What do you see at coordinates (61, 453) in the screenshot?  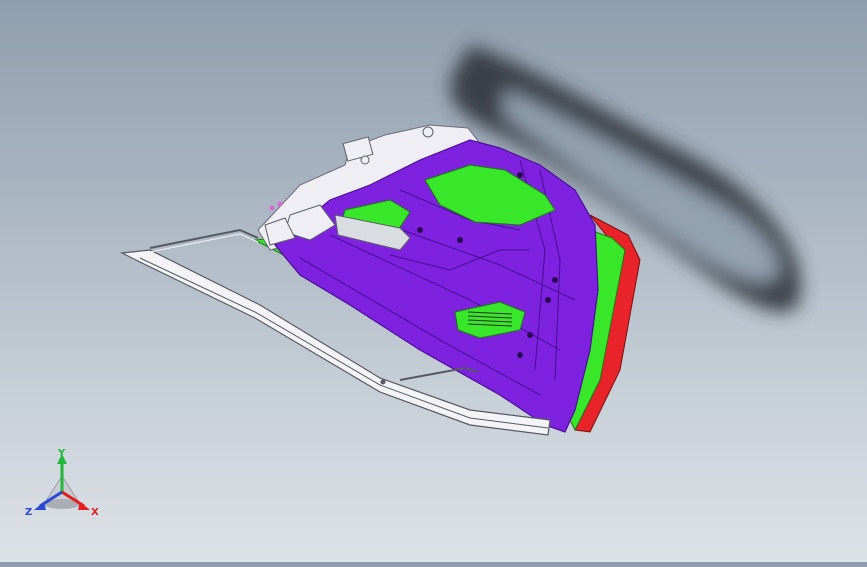 I see `y-axis-label: Y` at bounding box center [61, 453].